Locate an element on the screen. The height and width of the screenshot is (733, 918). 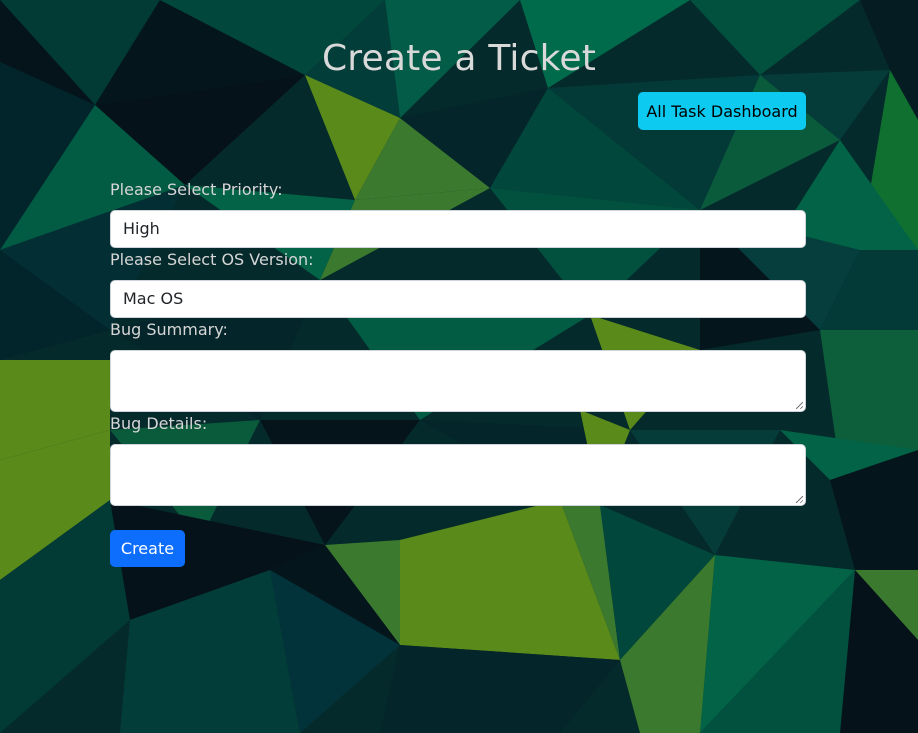
bug-summary-textarea is located at coordinates (458, 381).